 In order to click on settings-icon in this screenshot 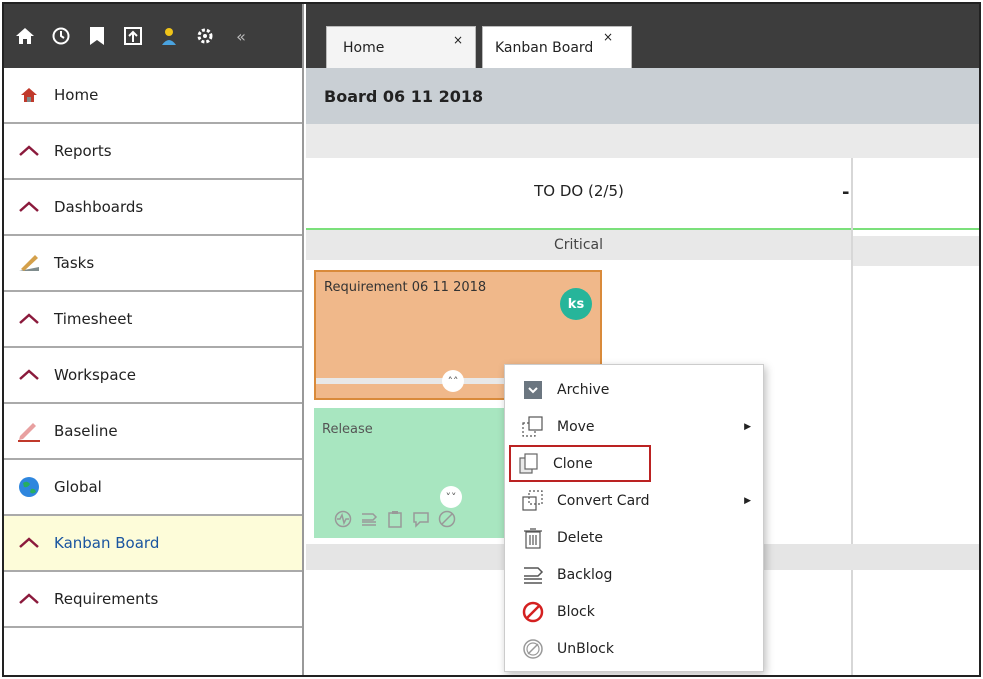, I will do `click(205, 36)`.